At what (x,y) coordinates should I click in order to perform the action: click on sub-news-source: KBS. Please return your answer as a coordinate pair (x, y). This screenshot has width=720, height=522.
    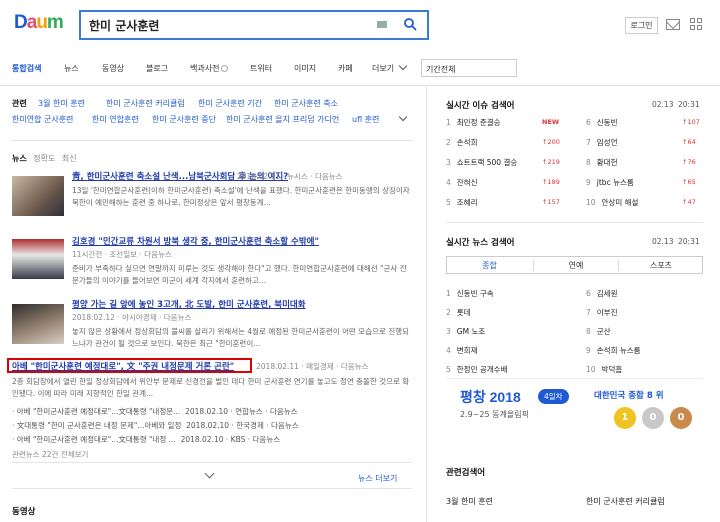
    Looking at the image, I should click on (238, 439).